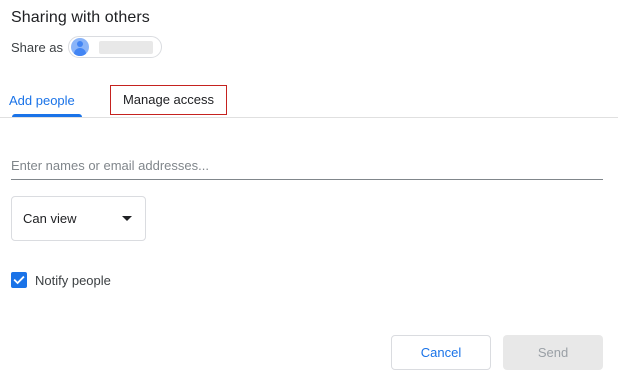  Describe the element at coordinates (50, 218) in the screenshot. I see `role-select-value: Can view` at that location.